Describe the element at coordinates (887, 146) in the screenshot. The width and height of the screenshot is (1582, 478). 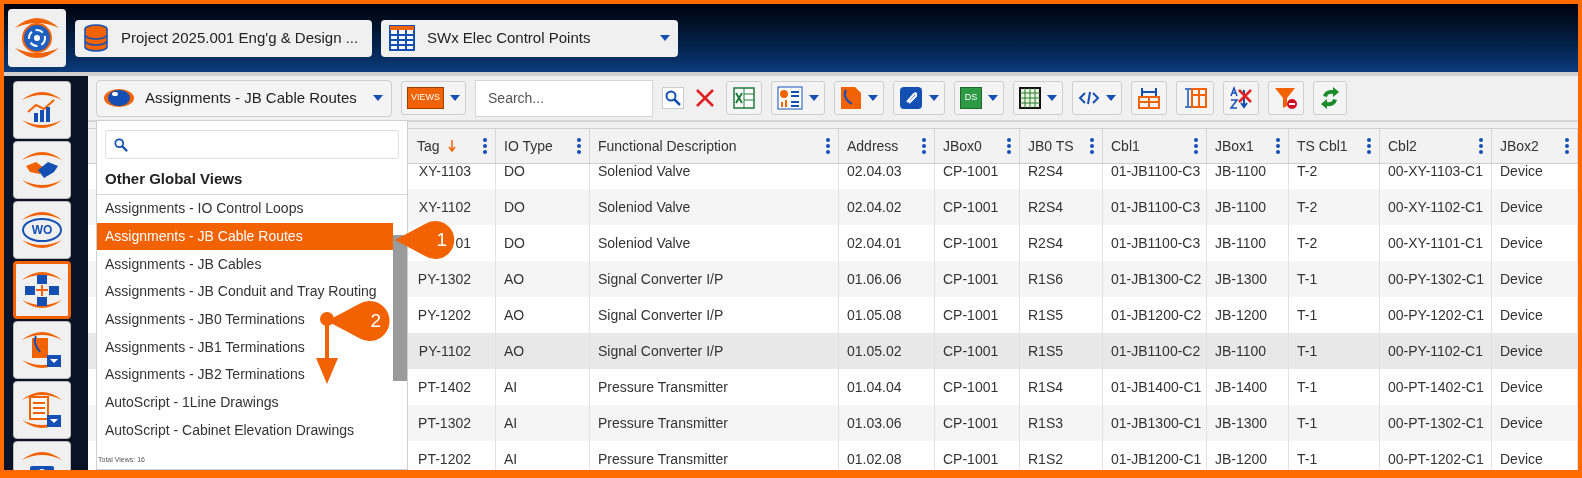
I see `column-header: Address` at that location.